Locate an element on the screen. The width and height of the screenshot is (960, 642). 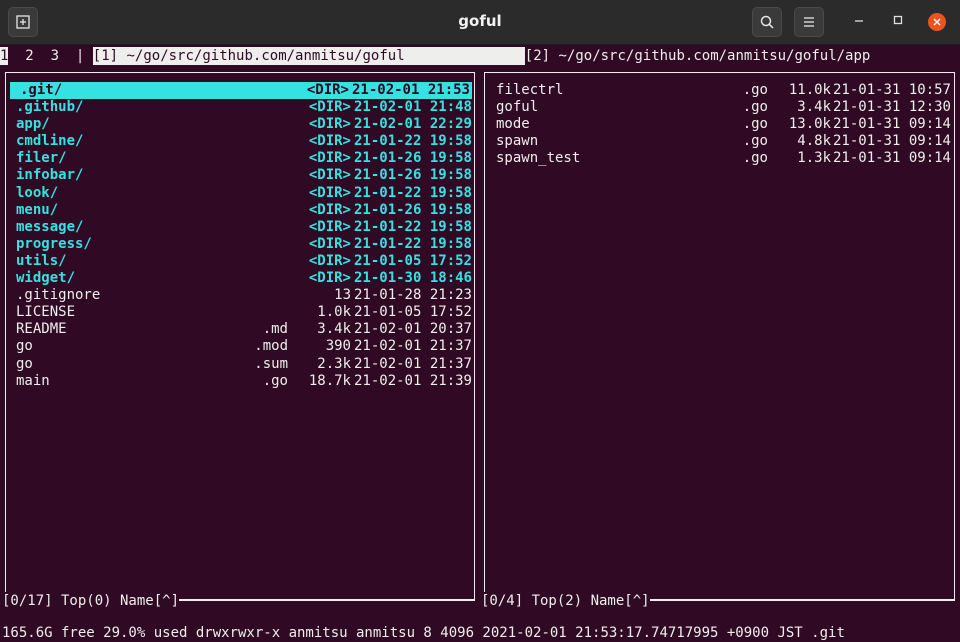
minimize-button is located at coordinates (859, 22).